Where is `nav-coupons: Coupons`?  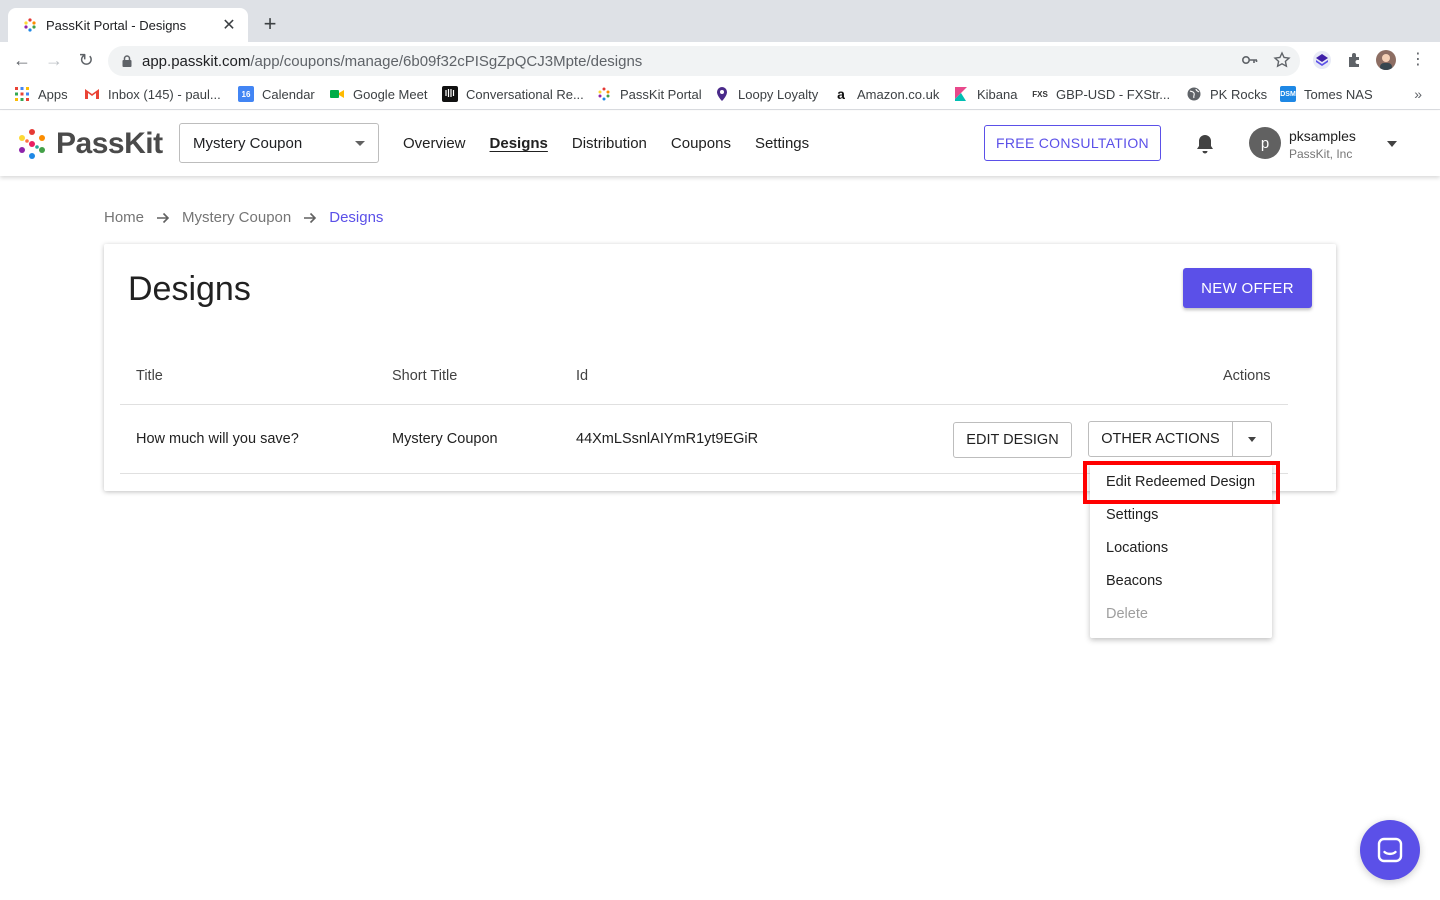
nav-coupons: Coupons is located at coordinates (701, 143).